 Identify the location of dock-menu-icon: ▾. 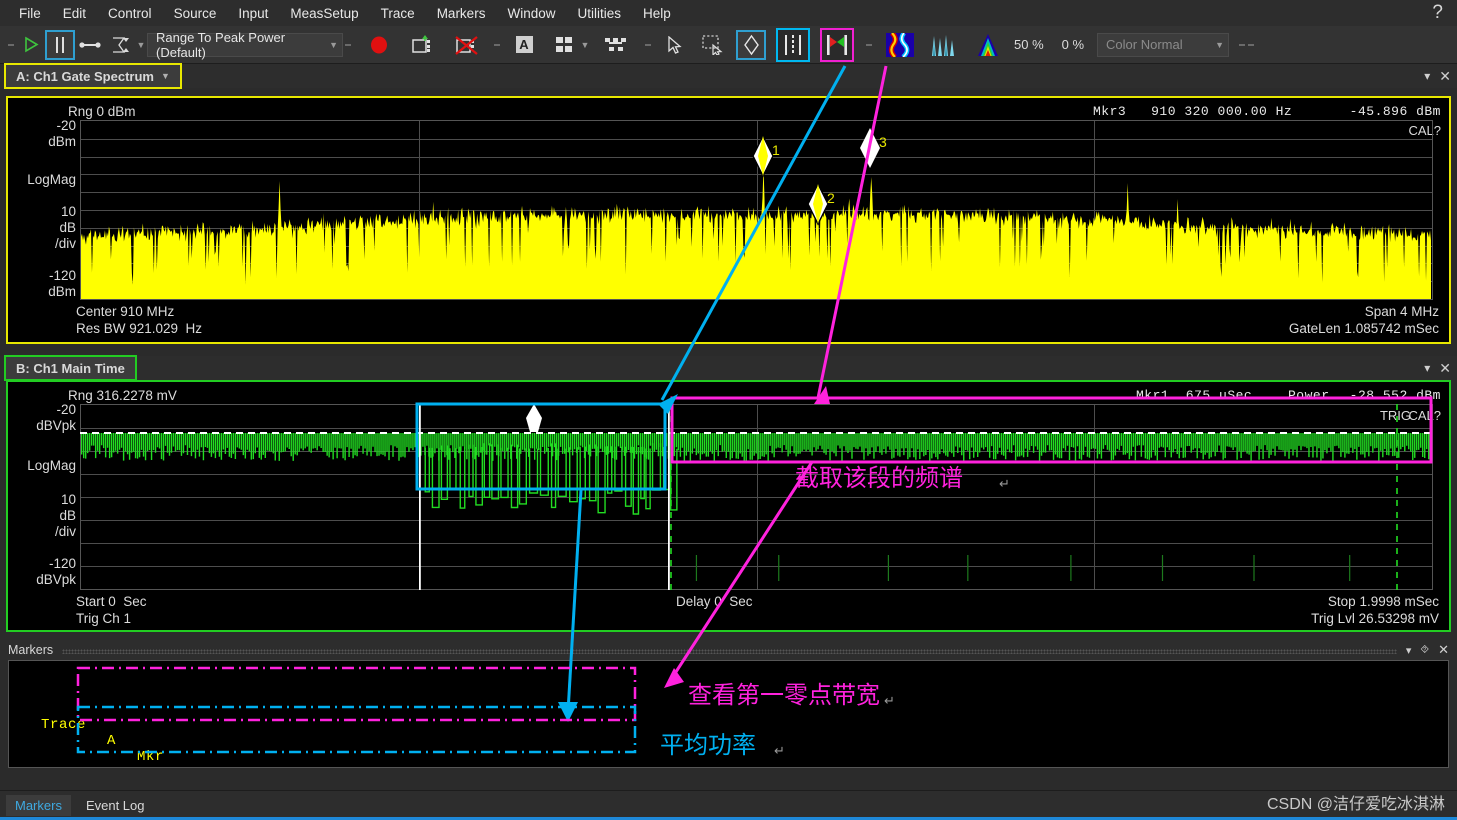
(1409, 650).